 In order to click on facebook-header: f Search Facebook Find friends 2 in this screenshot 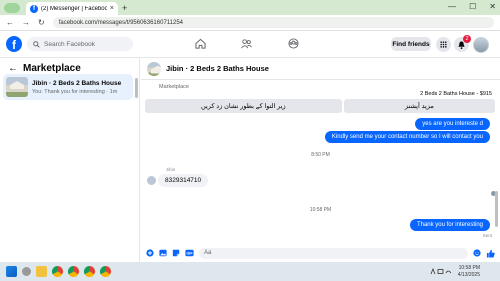, I will do `click(250, 44)`.